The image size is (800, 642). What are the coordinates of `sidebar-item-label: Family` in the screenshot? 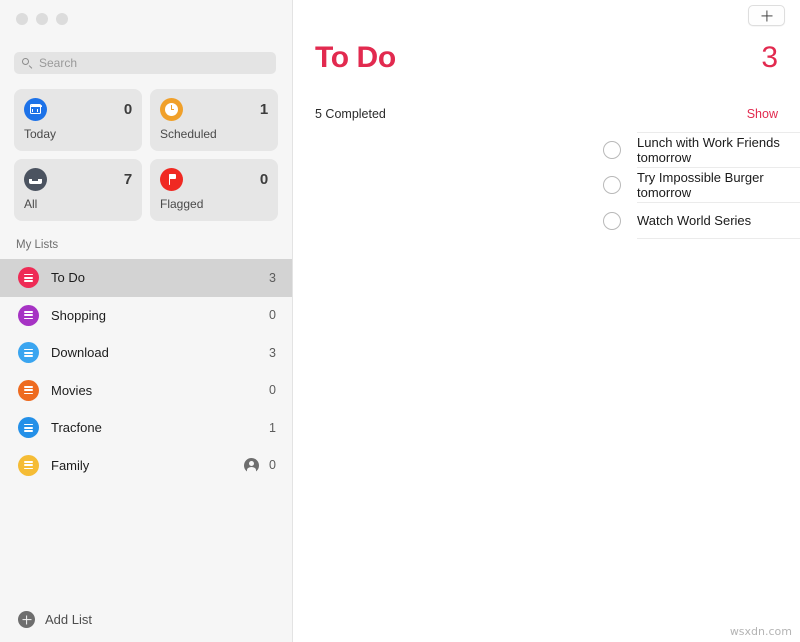 It's located at (70, 465).